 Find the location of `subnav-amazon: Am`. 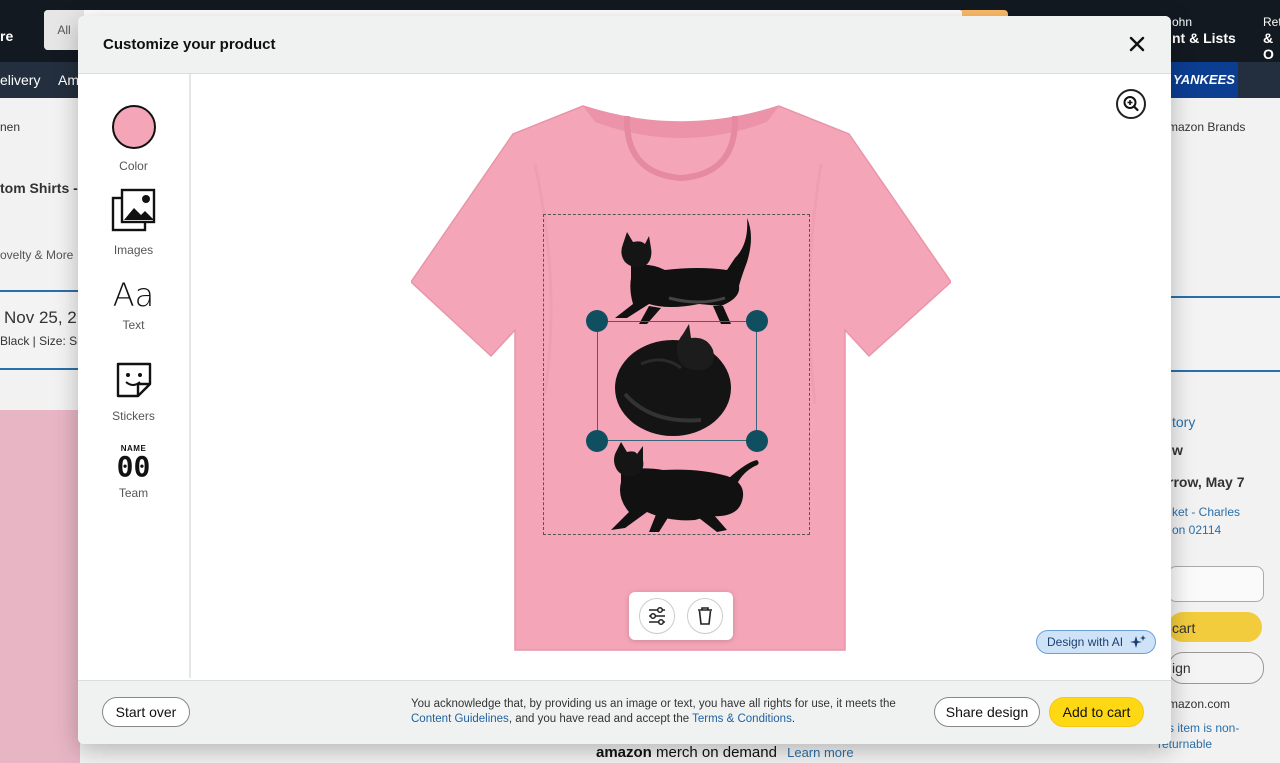

subnav-amazon: Am is located at coordinates (68, 80).